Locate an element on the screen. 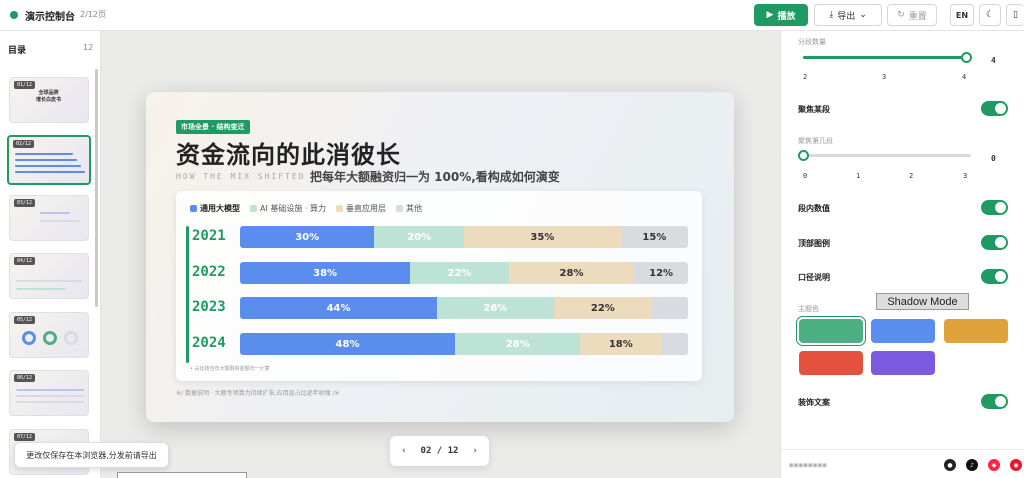 This screenshot has height=478, width=1024. caliber-note-label: 口径说明 is located at coordinates (814, 277).